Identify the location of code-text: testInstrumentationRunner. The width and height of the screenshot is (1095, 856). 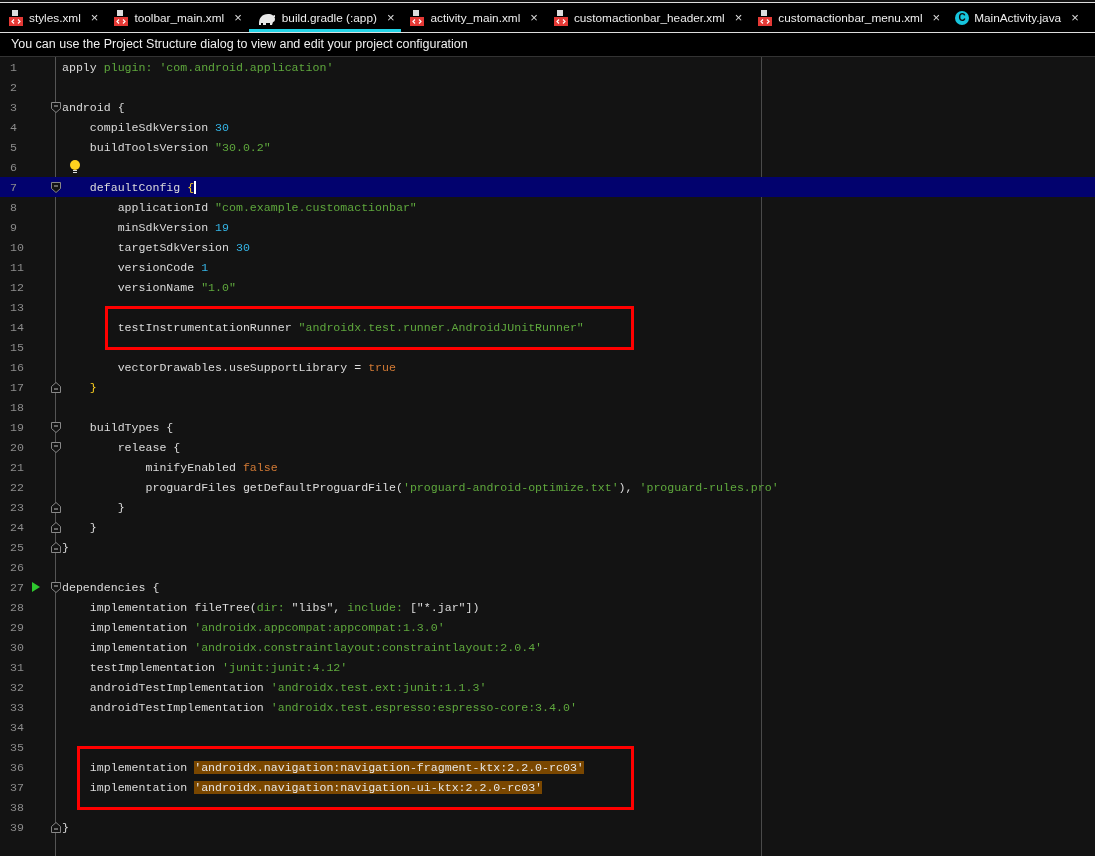
(204, 327).